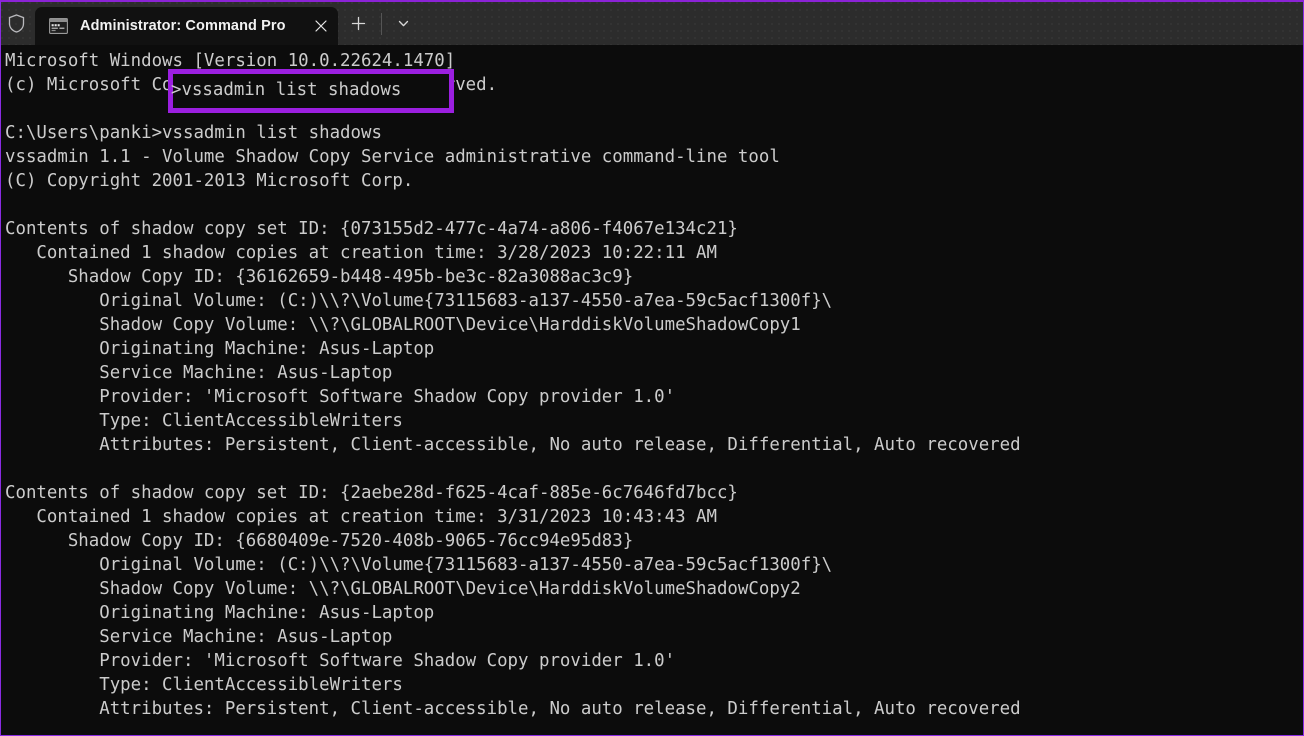  Describe the element at coordinates (652, 23) in the screenshot. I see `titlebar: Administrator: Command Pro` at that location.